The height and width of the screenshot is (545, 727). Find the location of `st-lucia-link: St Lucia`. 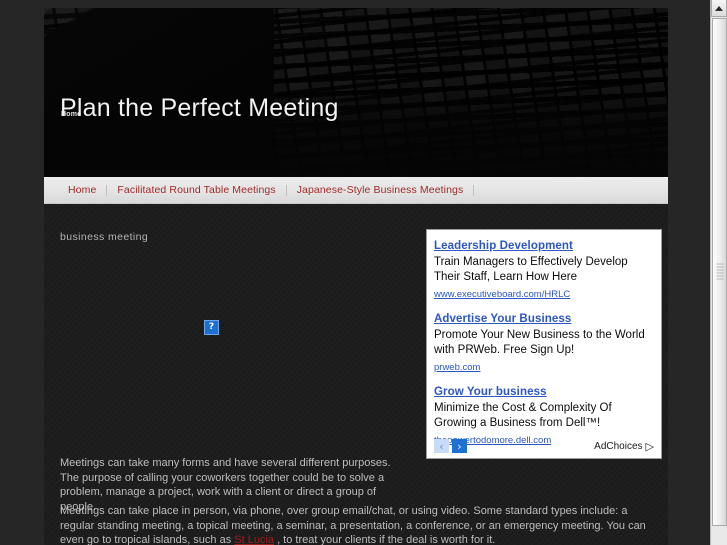

st-lucia-link: St Lucia is located at coordinates (254, 539).